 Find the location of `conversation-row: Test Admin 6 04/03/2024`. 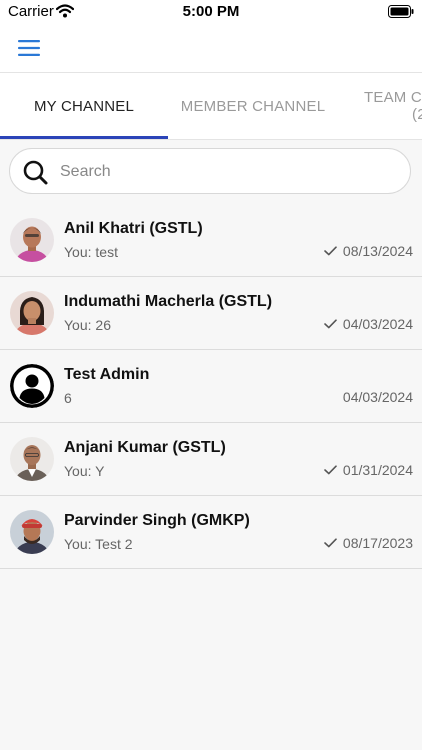

conversation-row: Test Admin 6 04/03/2024 is located at coordinates (211, 386).